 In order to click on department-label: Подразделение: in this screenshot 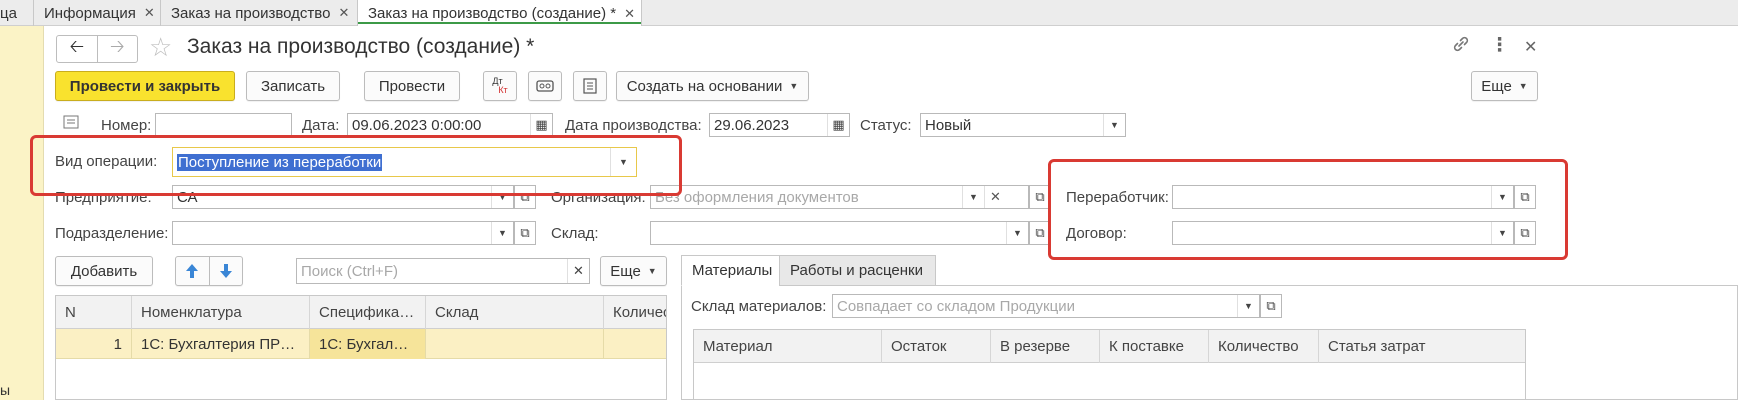, I will do `click(112, 233)`.